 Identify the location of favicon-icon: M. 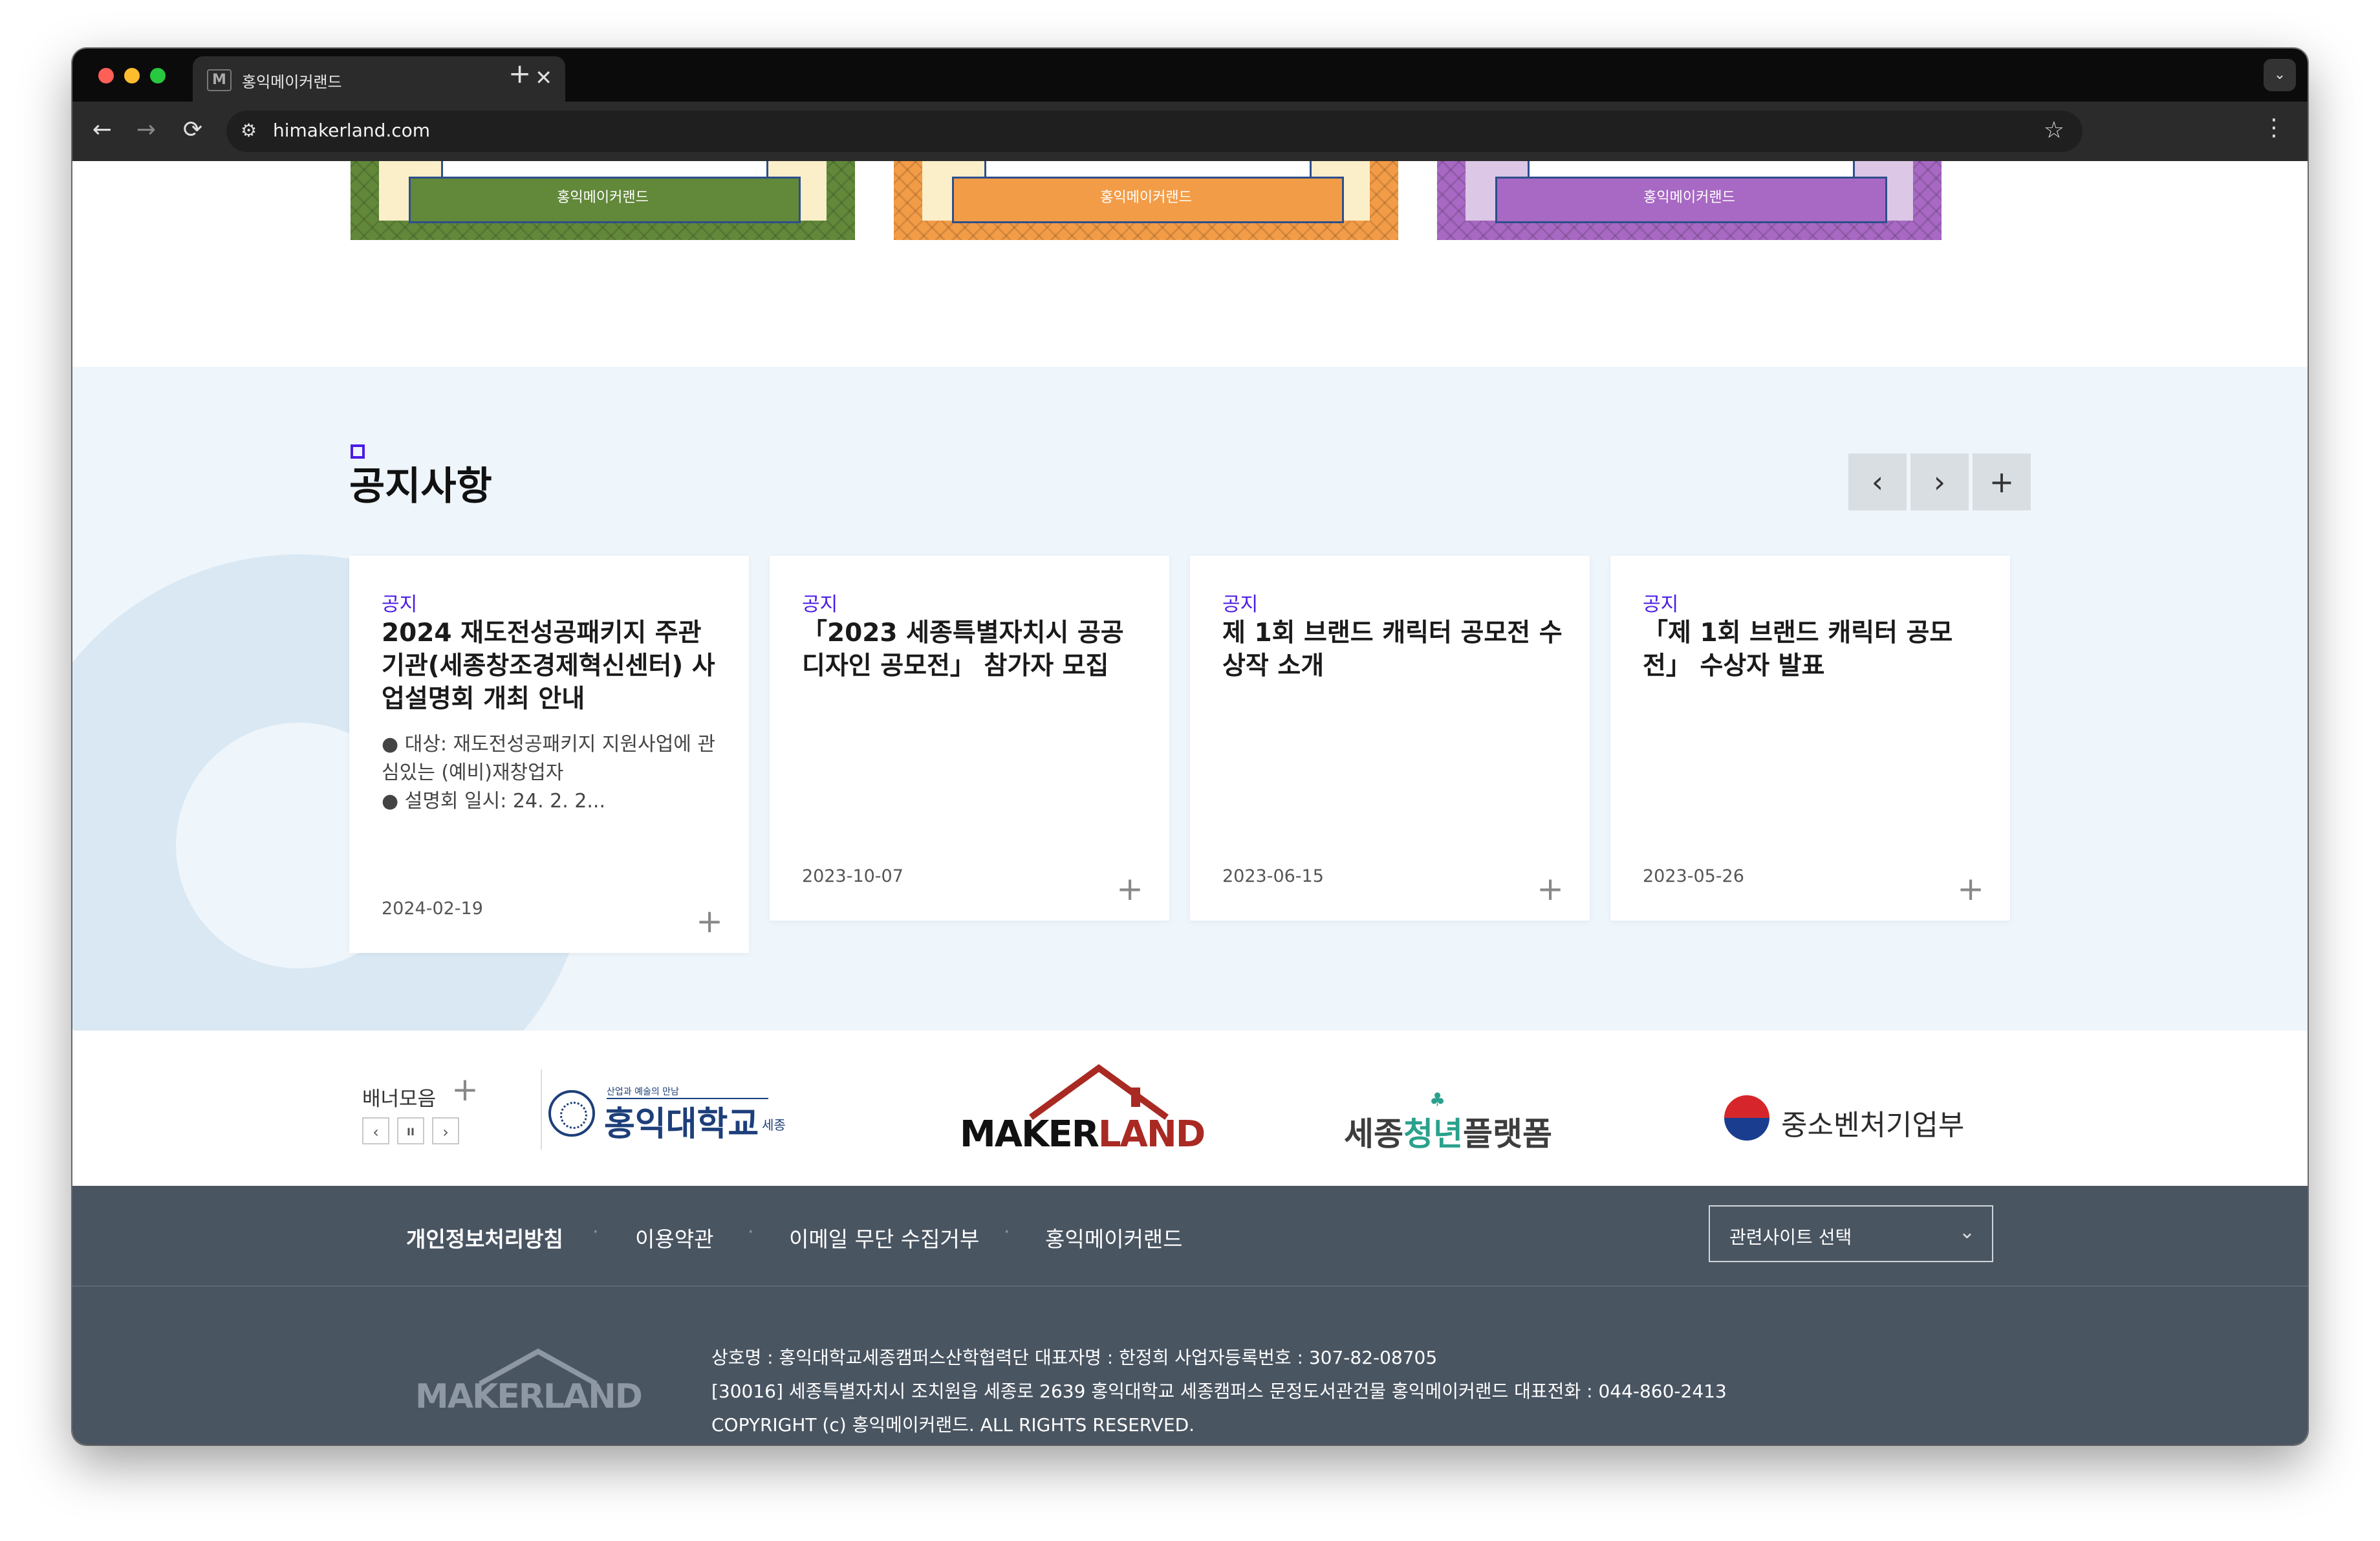
(220, 80).